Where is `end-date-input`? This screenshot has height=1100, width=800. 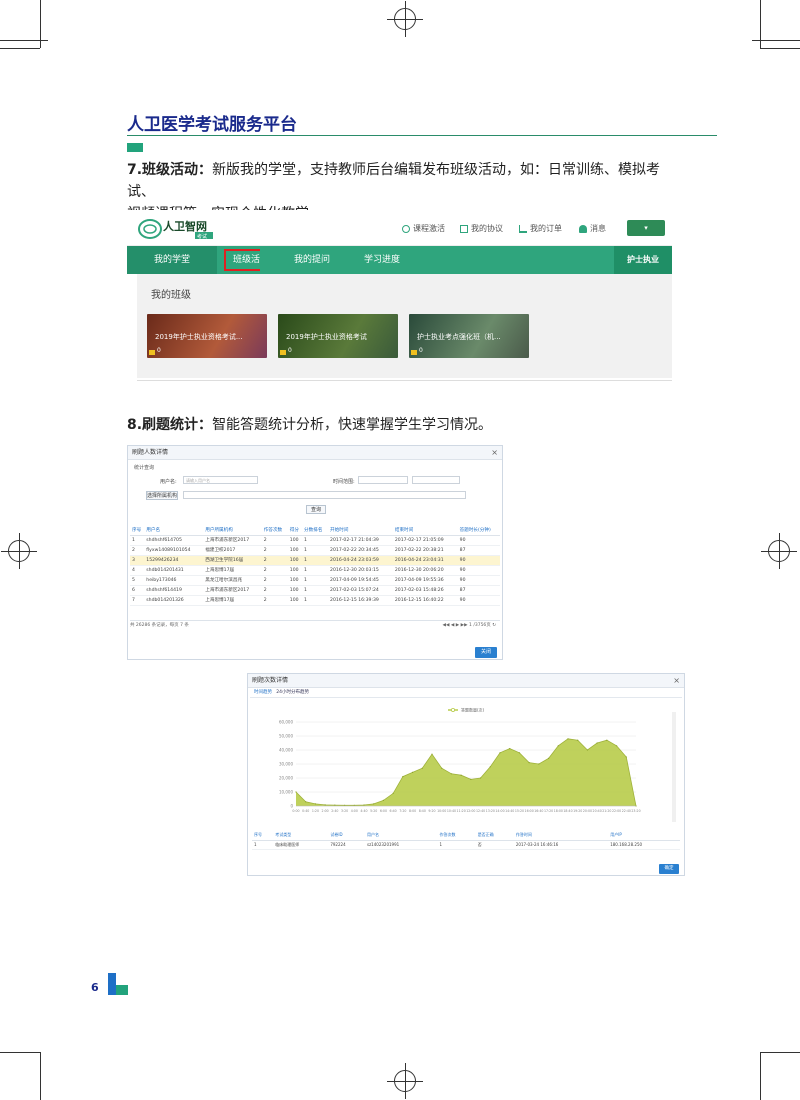 end-date-input is located at coordinates (436, 480).